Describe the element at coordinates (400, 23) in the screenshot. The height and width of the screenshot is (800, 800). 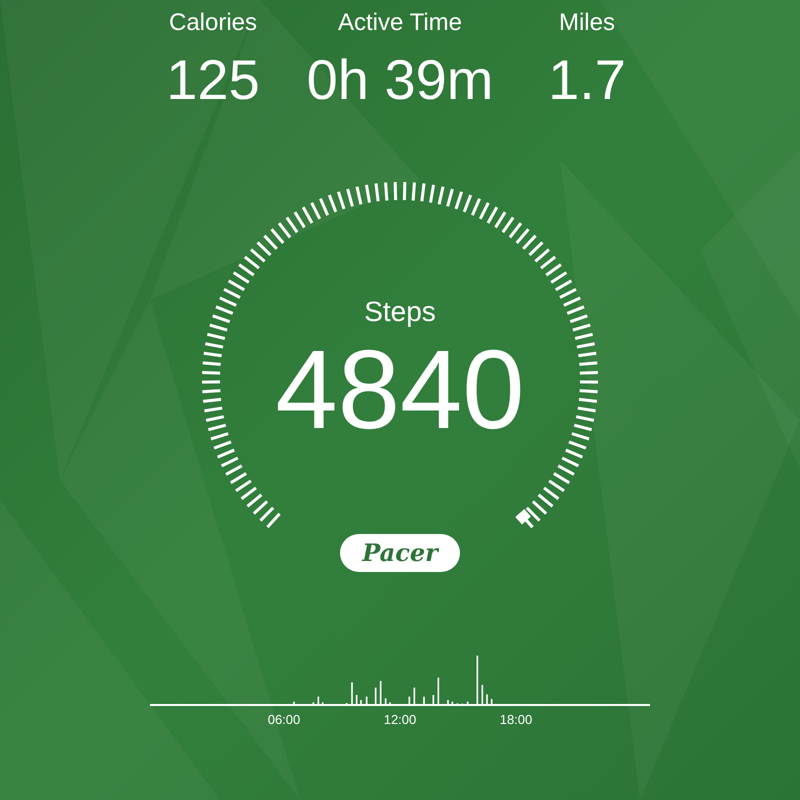
I see `stat-label: Active Time` at that location.